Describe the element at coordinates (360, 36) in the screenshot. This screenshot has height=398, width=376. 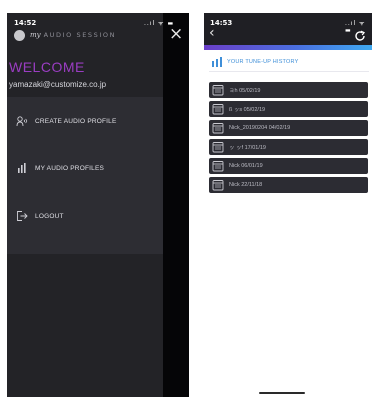
I see `refresh-icon` at that location.